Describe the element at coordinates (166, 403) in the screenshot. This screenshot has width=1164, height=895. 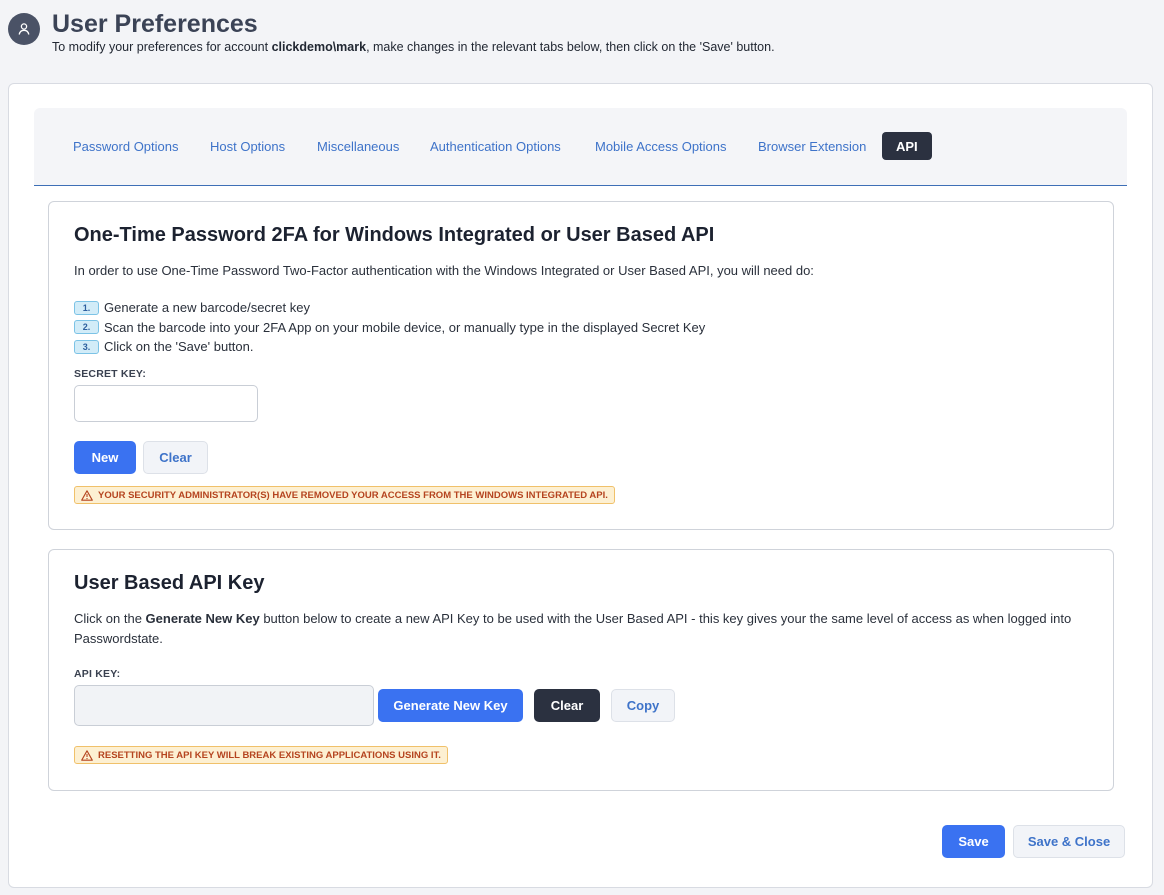
I see `secret-key-input` at that location.